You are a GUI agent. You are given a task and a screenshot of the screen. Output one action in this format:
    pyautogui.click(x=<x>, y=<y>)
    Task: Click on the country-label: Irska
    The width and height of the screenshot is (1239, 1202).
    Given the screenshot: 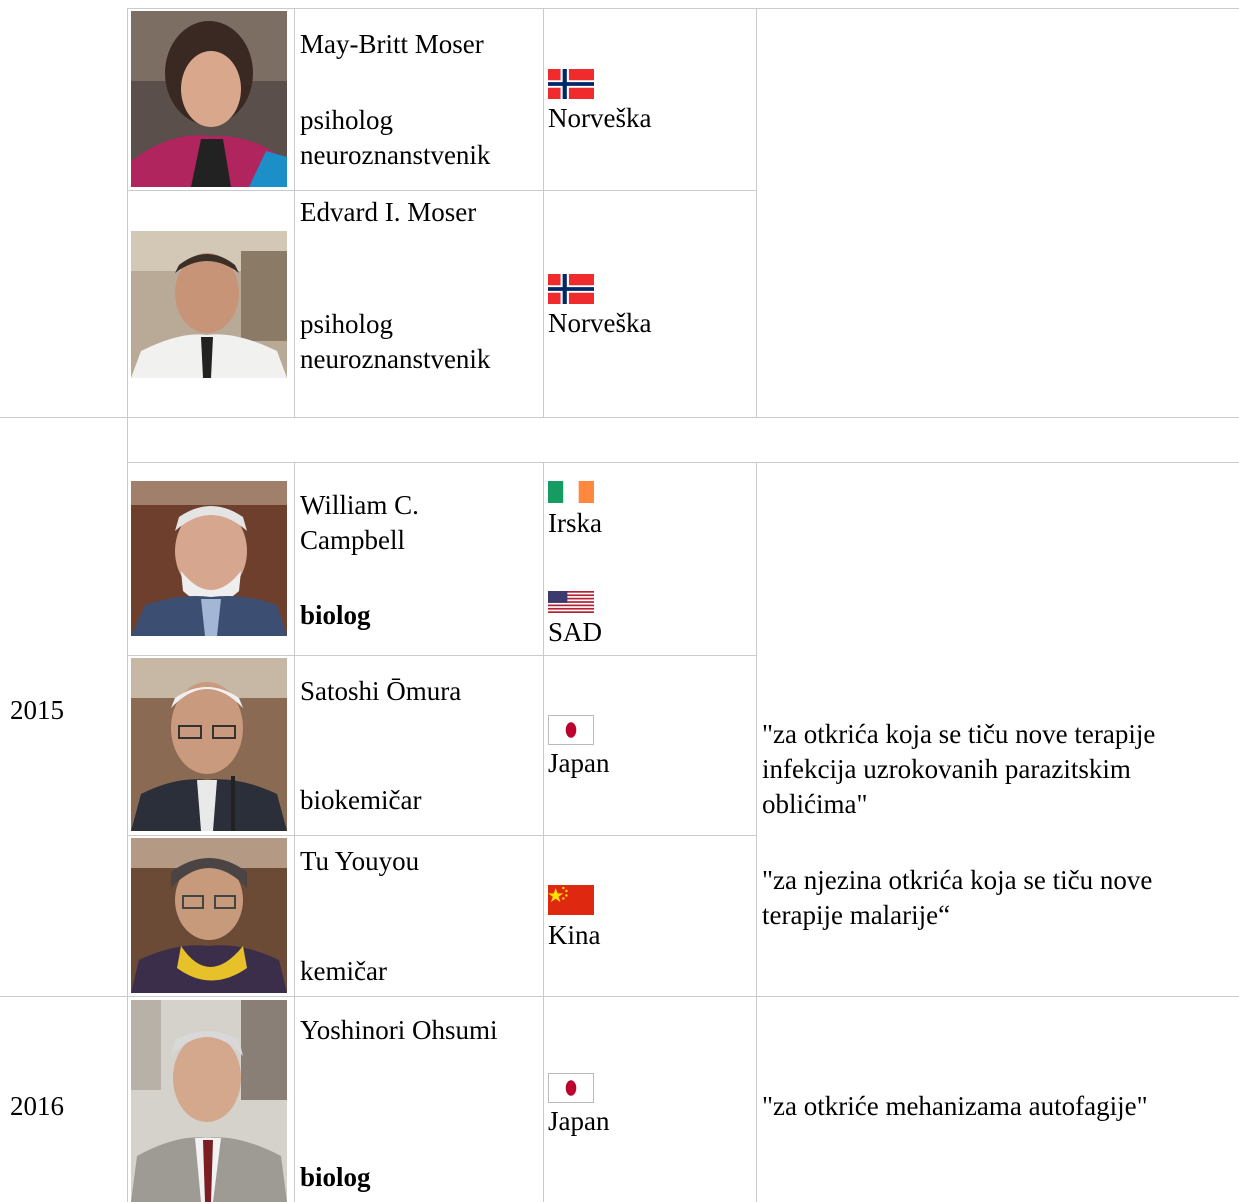 What is the action you would take?
    pyautogui.click(x=575, y=523)
    